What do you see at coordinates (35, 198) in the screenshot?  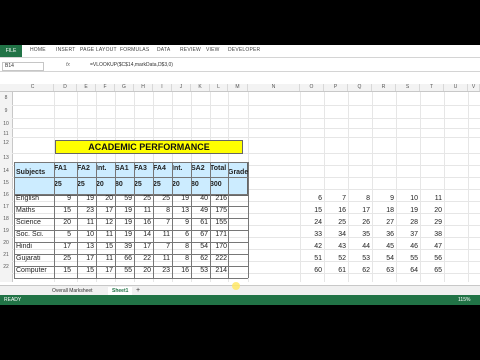 I see `subject-cell: English` at bounding box center [35, 198].